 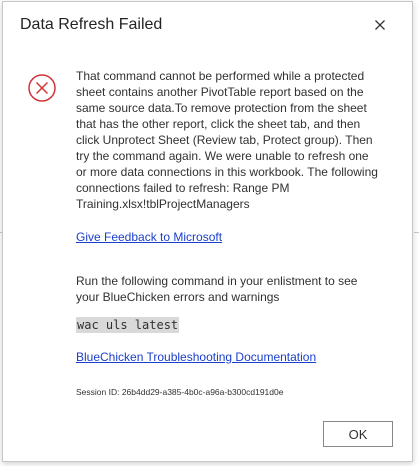 I want to click on uls-command: wac uls latest, so click(x=128, y=325).